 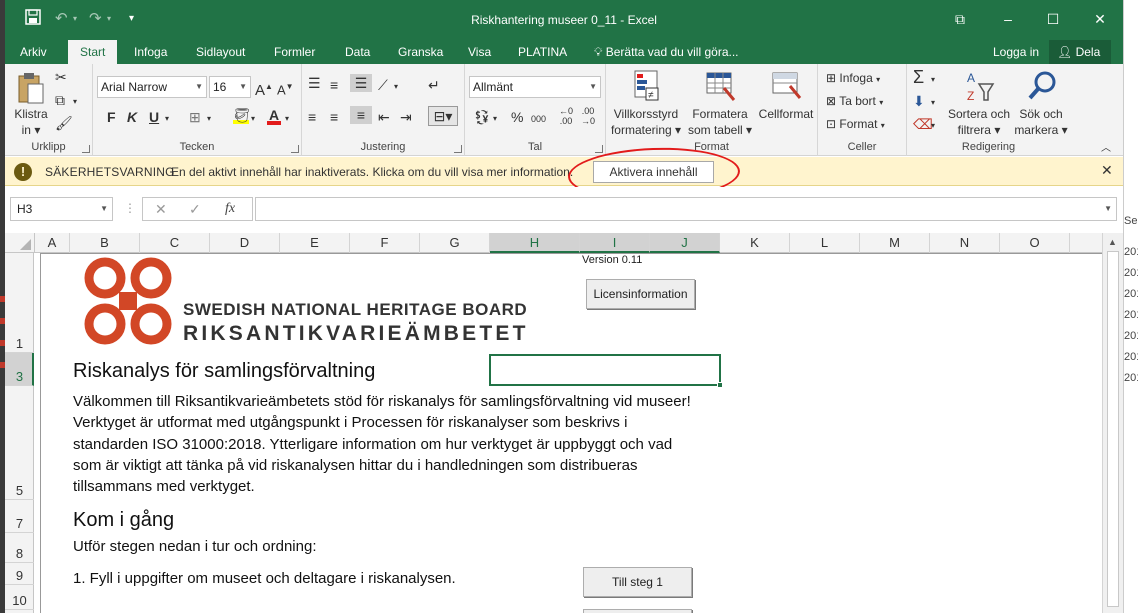 What do you see at coordinates (495, 119) in the screenshot?
I see `accounting-dropdown-icon: ▾` at bounding box center [495, 119].